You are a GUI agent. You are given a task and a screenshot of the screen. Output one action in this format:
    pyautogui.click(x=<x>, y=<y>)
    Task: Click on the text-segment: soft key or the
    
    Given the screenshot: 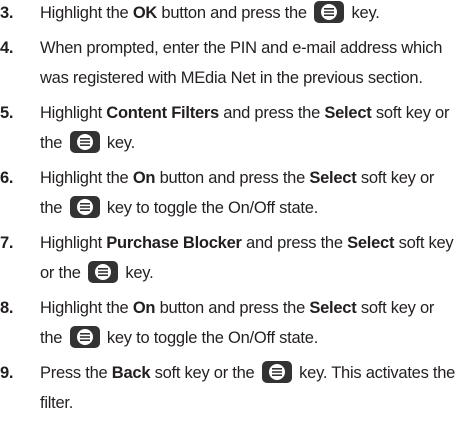 What is the action you would take?
    pyautogui.click(x=204, y=373)
    